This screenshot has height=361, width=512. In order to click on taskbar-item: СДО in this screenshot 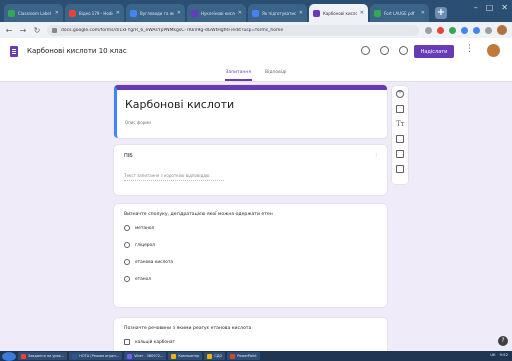, I will do `click(215, 356)`.